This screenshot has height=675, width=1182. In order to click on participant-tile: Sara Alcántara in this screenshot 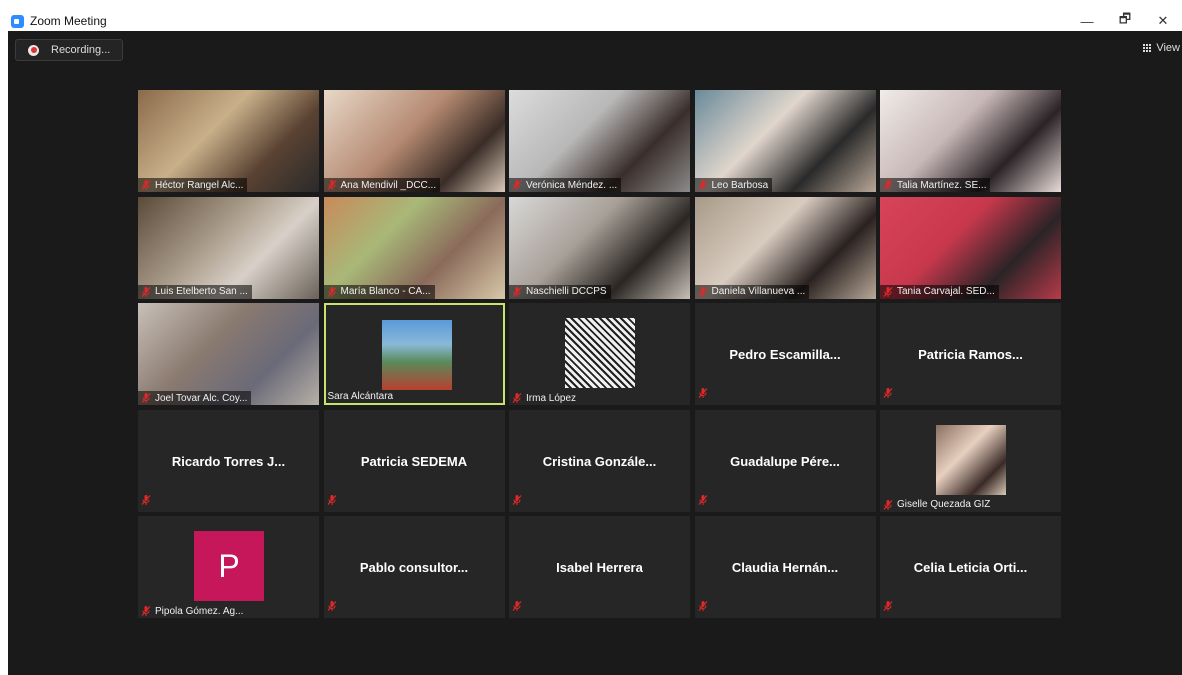, I will do `click(414, 354)`.